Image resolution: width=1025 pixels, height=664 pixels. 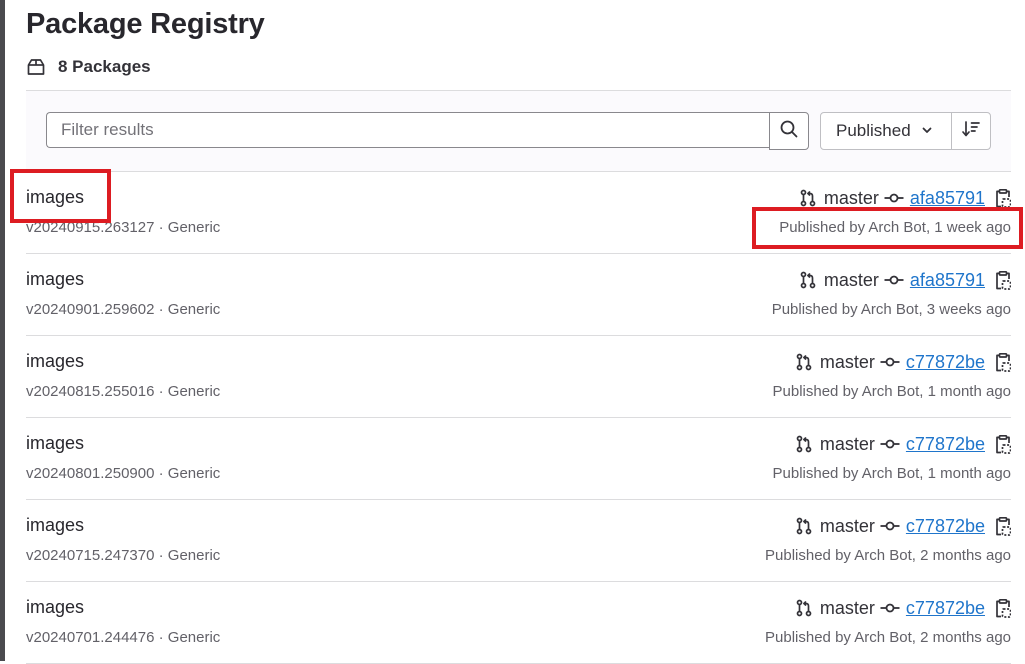 I want to click on package-version-meta: v20240815.255016 · Generic, so click(x=123, y=391).